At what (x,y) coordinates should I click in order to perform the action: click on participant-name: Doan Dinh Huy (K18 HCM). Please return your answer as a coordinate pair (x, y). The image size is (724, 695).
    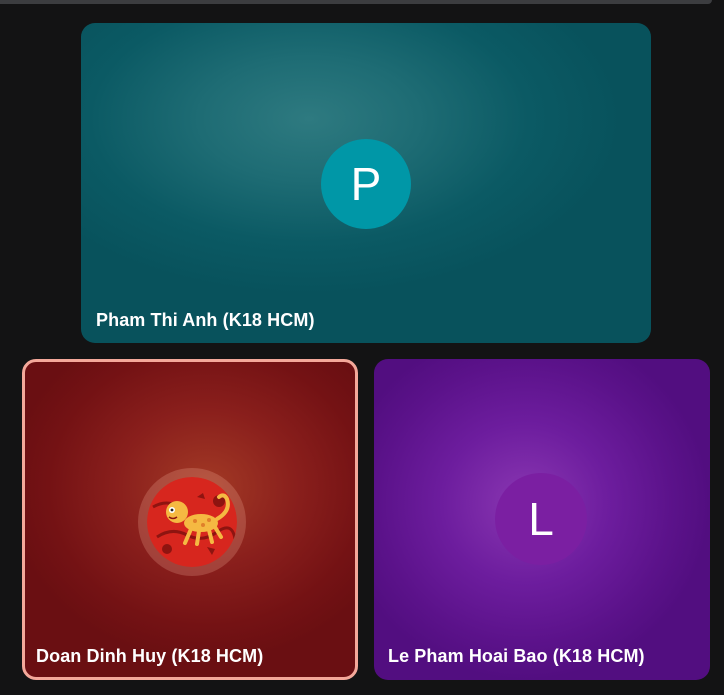
    Looking at the image, I should click on (150, 656).